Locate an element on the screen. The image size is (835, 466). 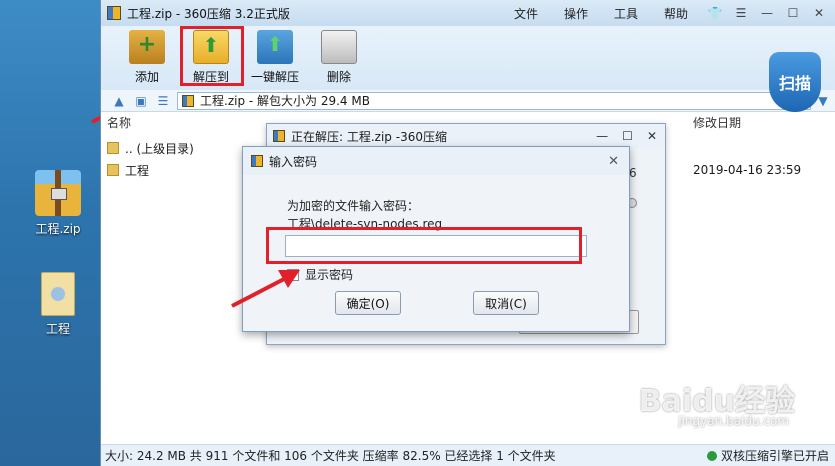
address-bar: ▲ ▣ ☰ 工程.zip - 解包大小为 29.4 MB V ▼ is located at coordinates (468, 101).